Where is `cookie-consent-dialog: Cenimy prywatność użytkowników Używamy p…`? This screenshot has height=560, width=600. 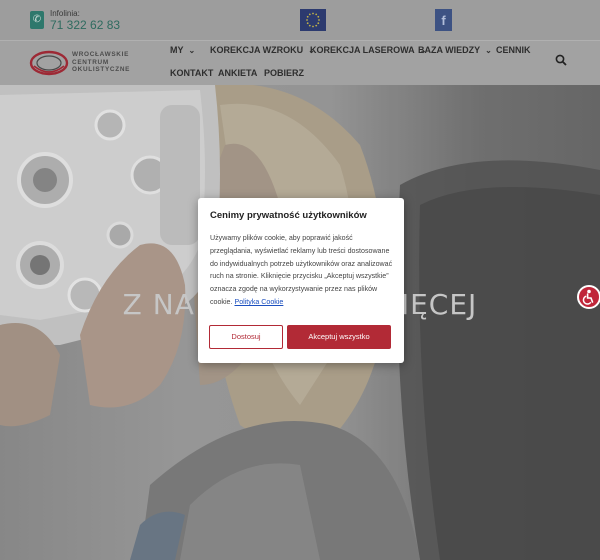 cookie-consent-dialog: Cenimy prywatność użytkowników Używamy p… is located at coordinates (301, 280).